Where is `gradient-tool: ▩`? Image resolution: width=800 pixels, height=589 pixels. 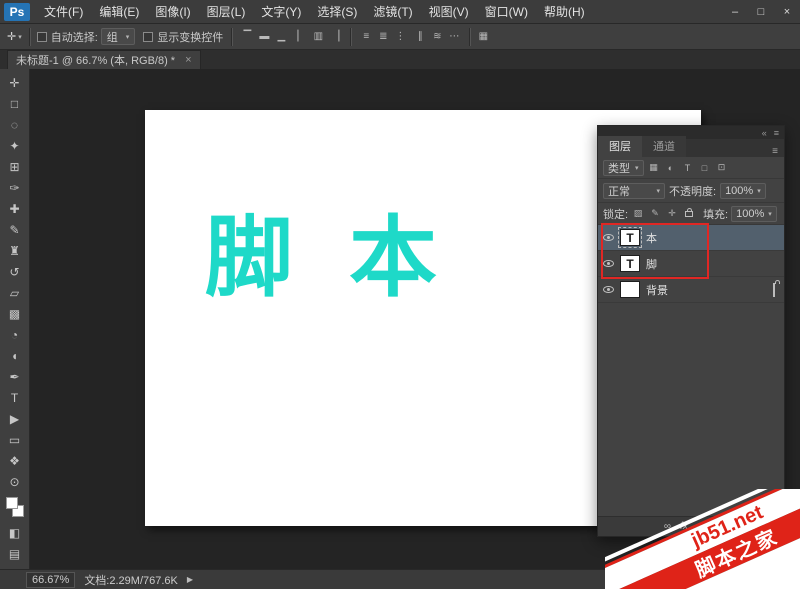
gradient-tool: ▩ is located at coordinates (15, 313).